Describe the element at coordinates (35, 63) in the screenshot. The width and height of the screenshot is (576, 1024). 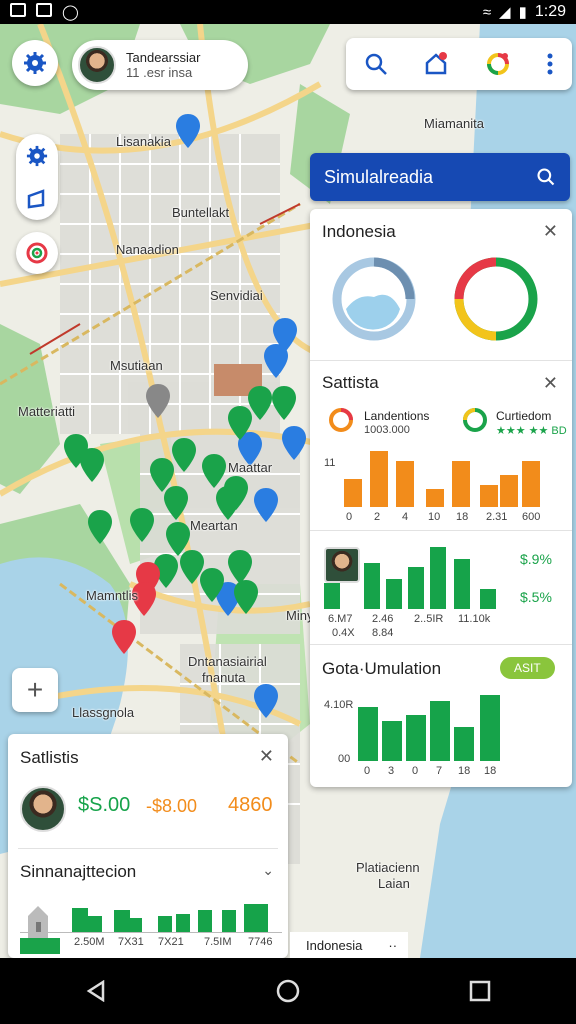
I see `settings-button` at that location.